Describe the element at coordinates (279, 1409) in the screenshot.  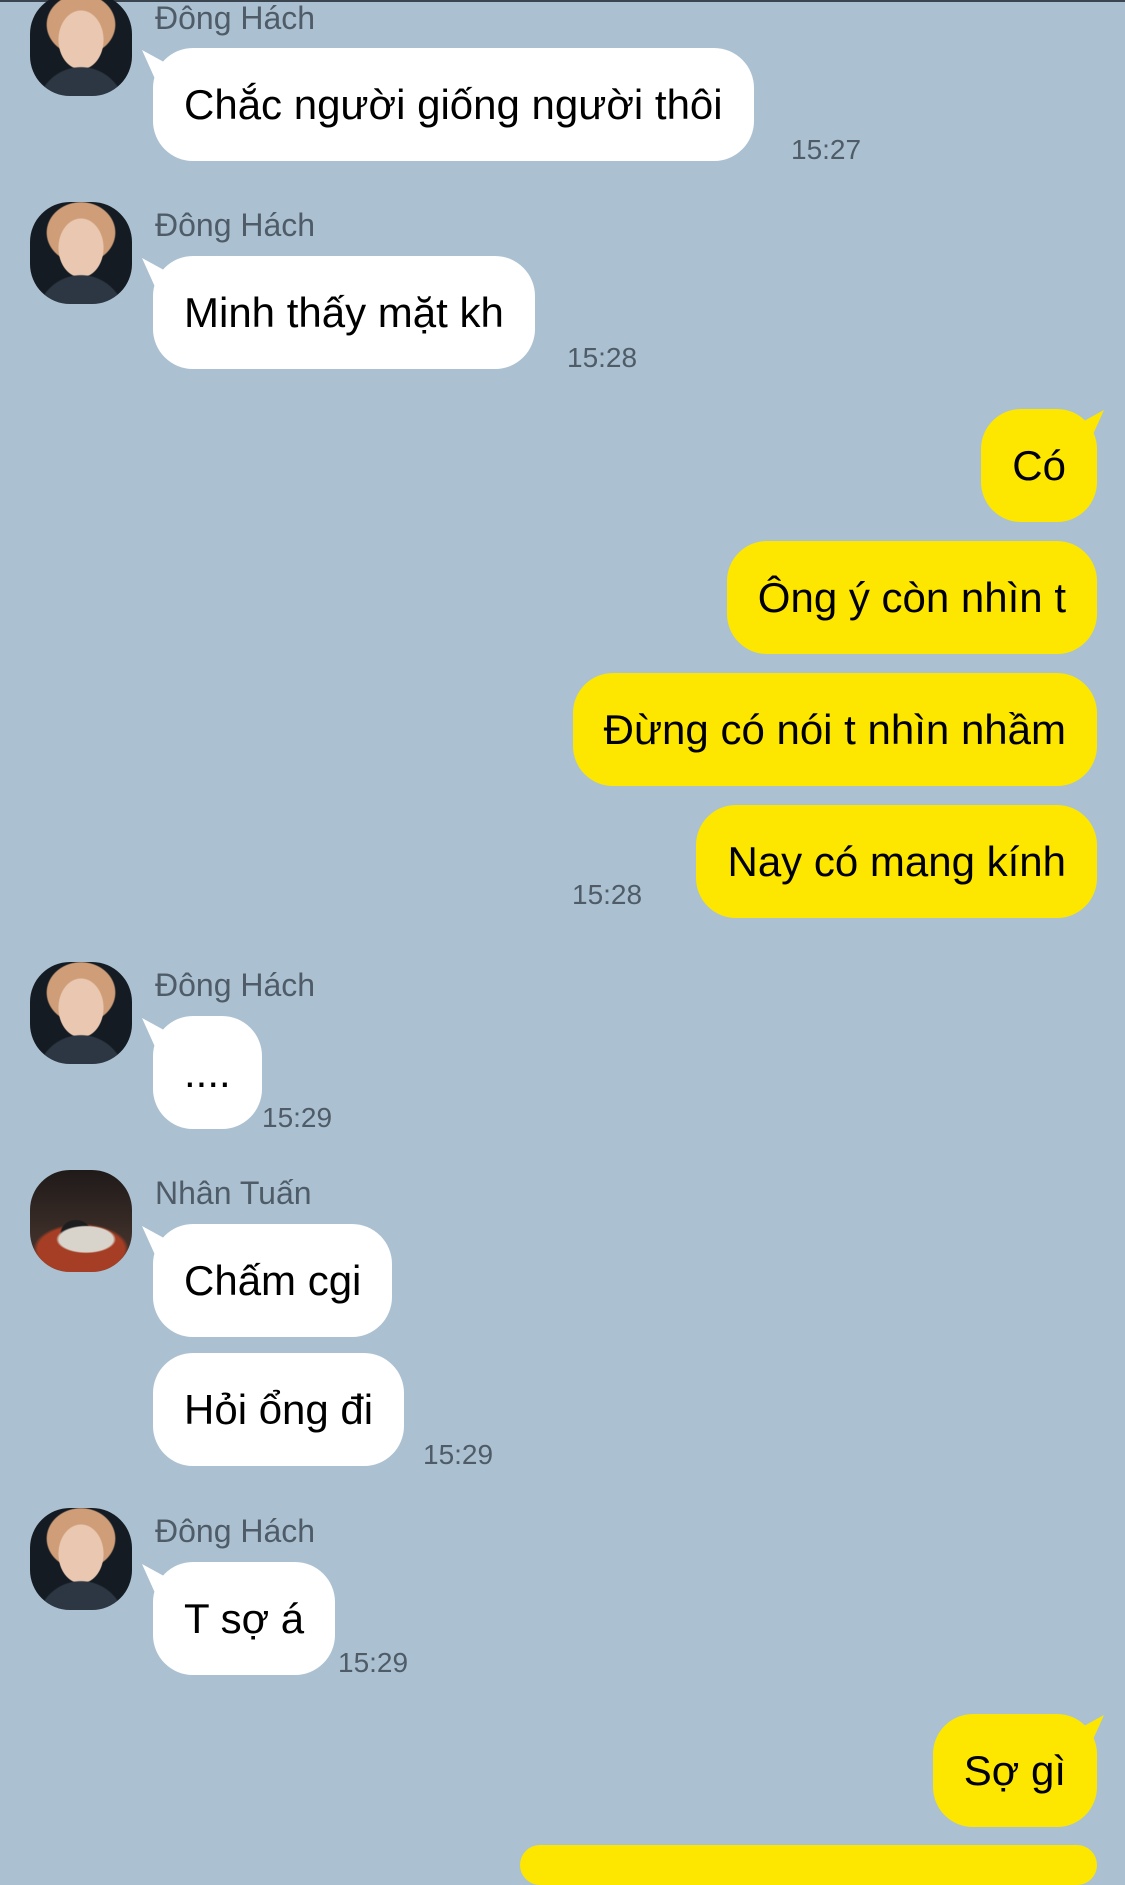
I see `incoming-message: Hỏi ổng đi` at that location.